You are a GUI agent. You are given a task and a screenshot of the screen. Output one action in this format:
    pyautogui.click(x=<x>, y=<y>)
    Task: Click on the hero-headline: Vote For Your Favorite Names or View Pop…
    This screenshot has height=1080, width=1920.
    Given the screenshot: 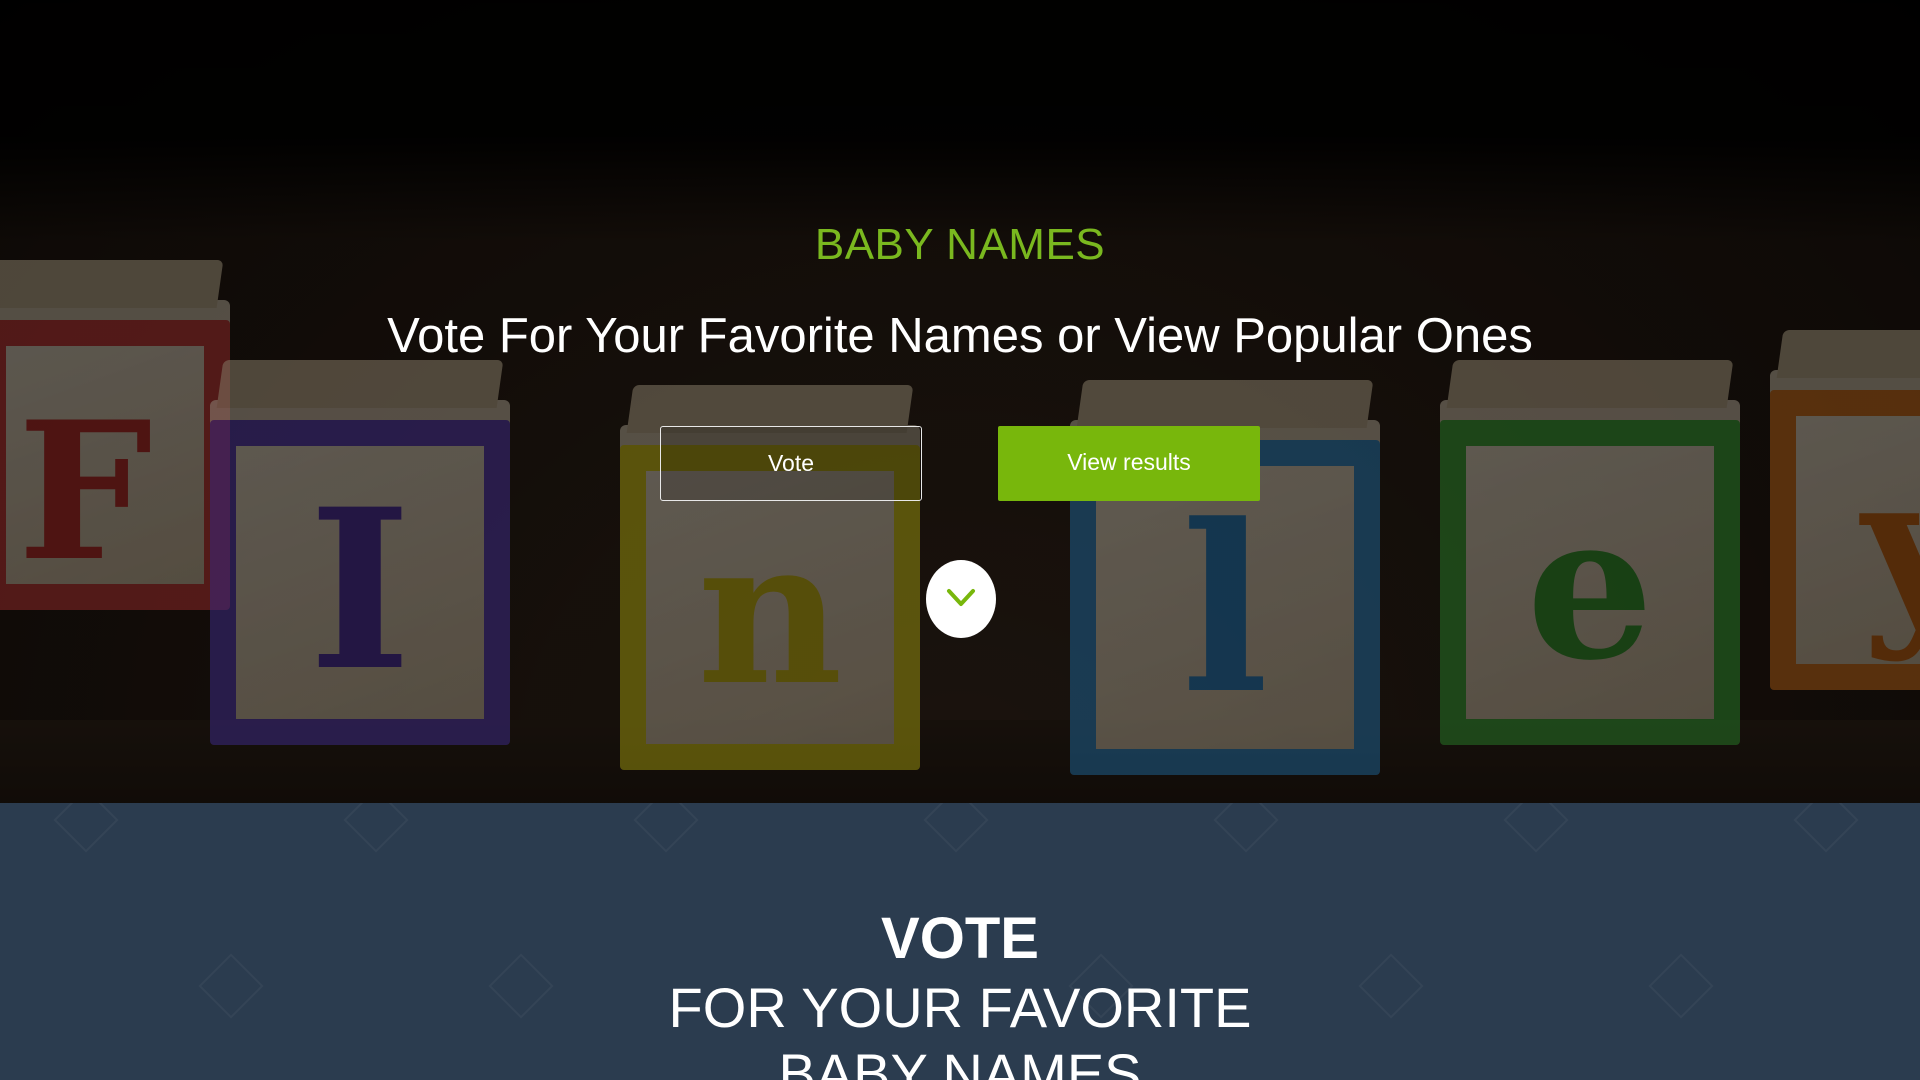 What is the action you would take?
    pyautogui.click(x=960, y=336)
    